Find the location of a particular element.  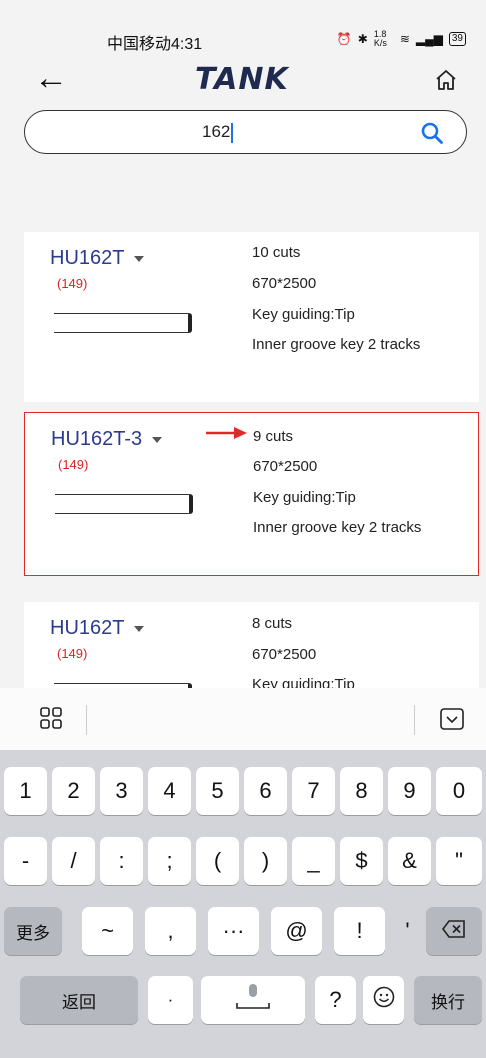

wifi-icon: ≋ is located at coordinates (404, 39).